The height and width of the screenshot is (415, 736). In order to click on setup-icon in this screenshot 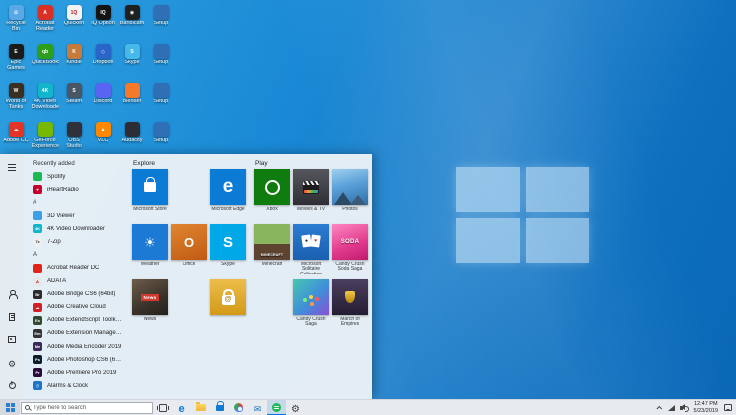, I will do `click(161, 90)`.